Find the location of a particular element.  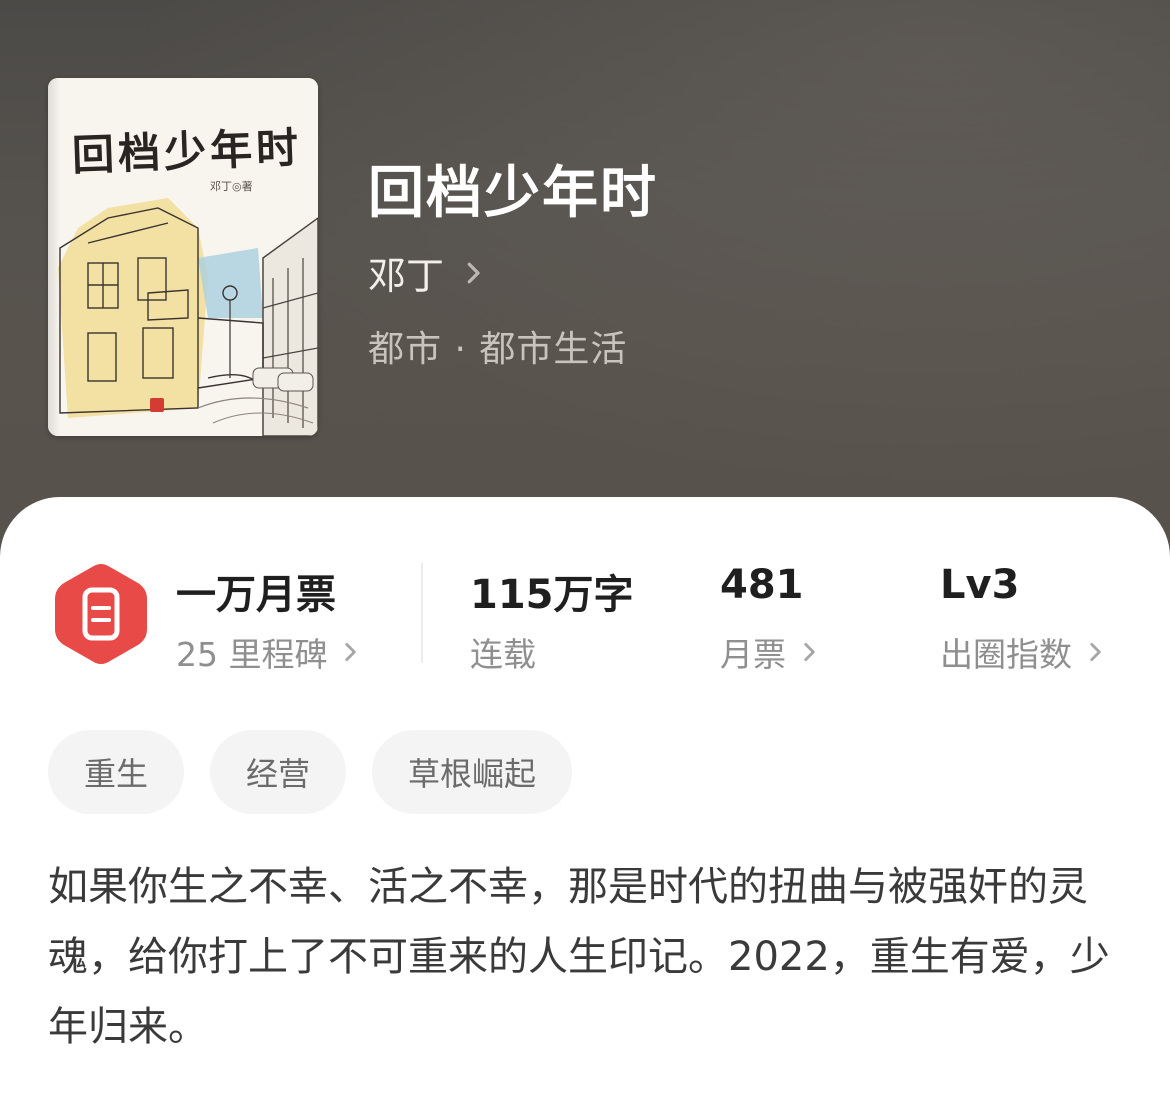

popularity-link: 出圈指数 is located at coordinates (1024, 652).